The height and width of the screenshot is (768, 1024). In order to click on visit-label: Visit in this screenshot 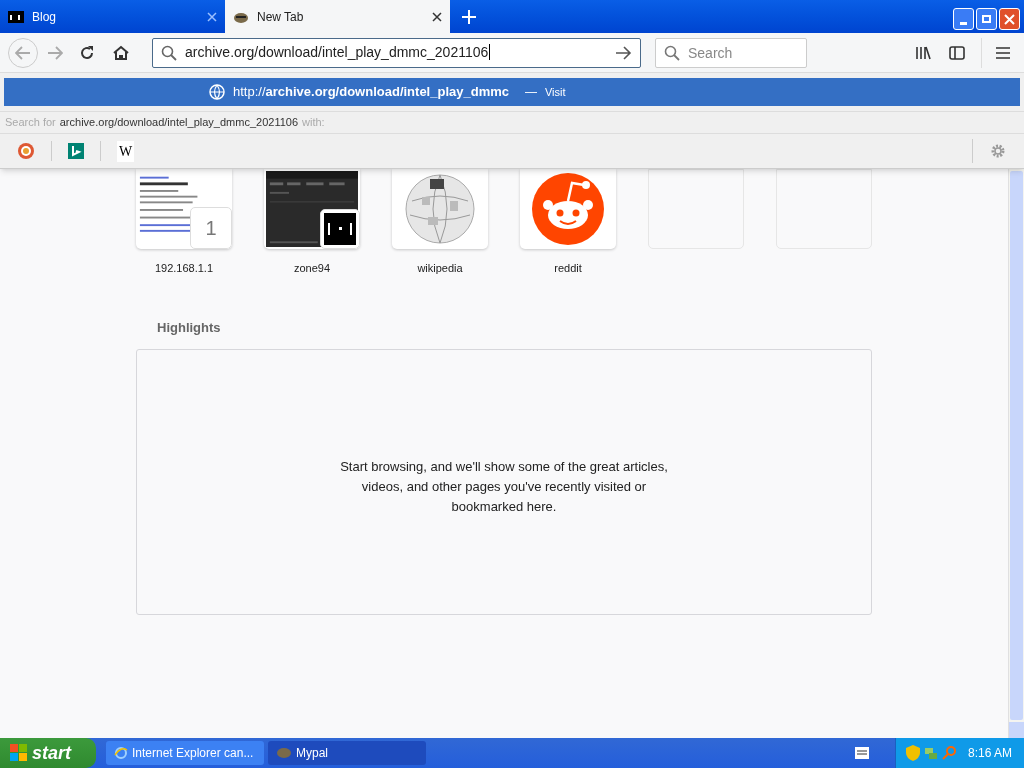, I will do `click(555, 92)`.